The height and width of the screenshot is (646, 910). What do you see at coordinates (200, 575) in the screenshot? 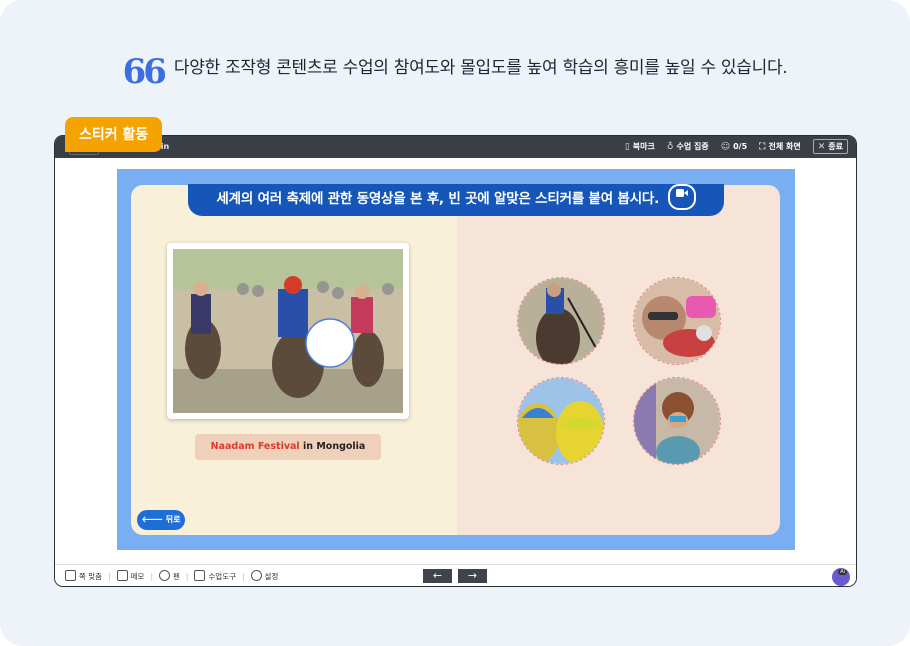
I see `grid-icon` at bounding box center [200, 575].